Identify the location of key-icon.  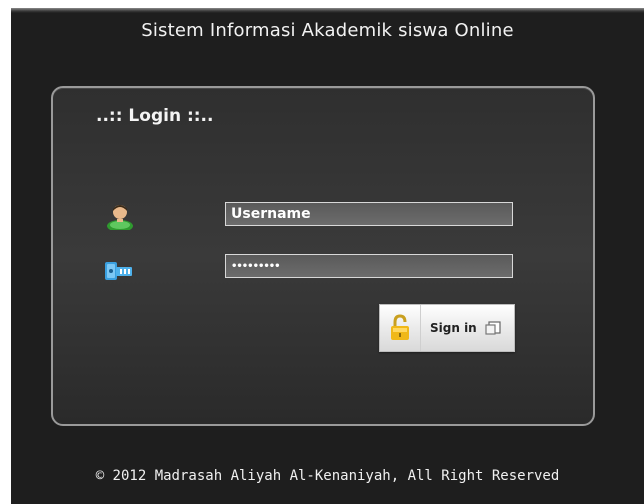
(120, 272).